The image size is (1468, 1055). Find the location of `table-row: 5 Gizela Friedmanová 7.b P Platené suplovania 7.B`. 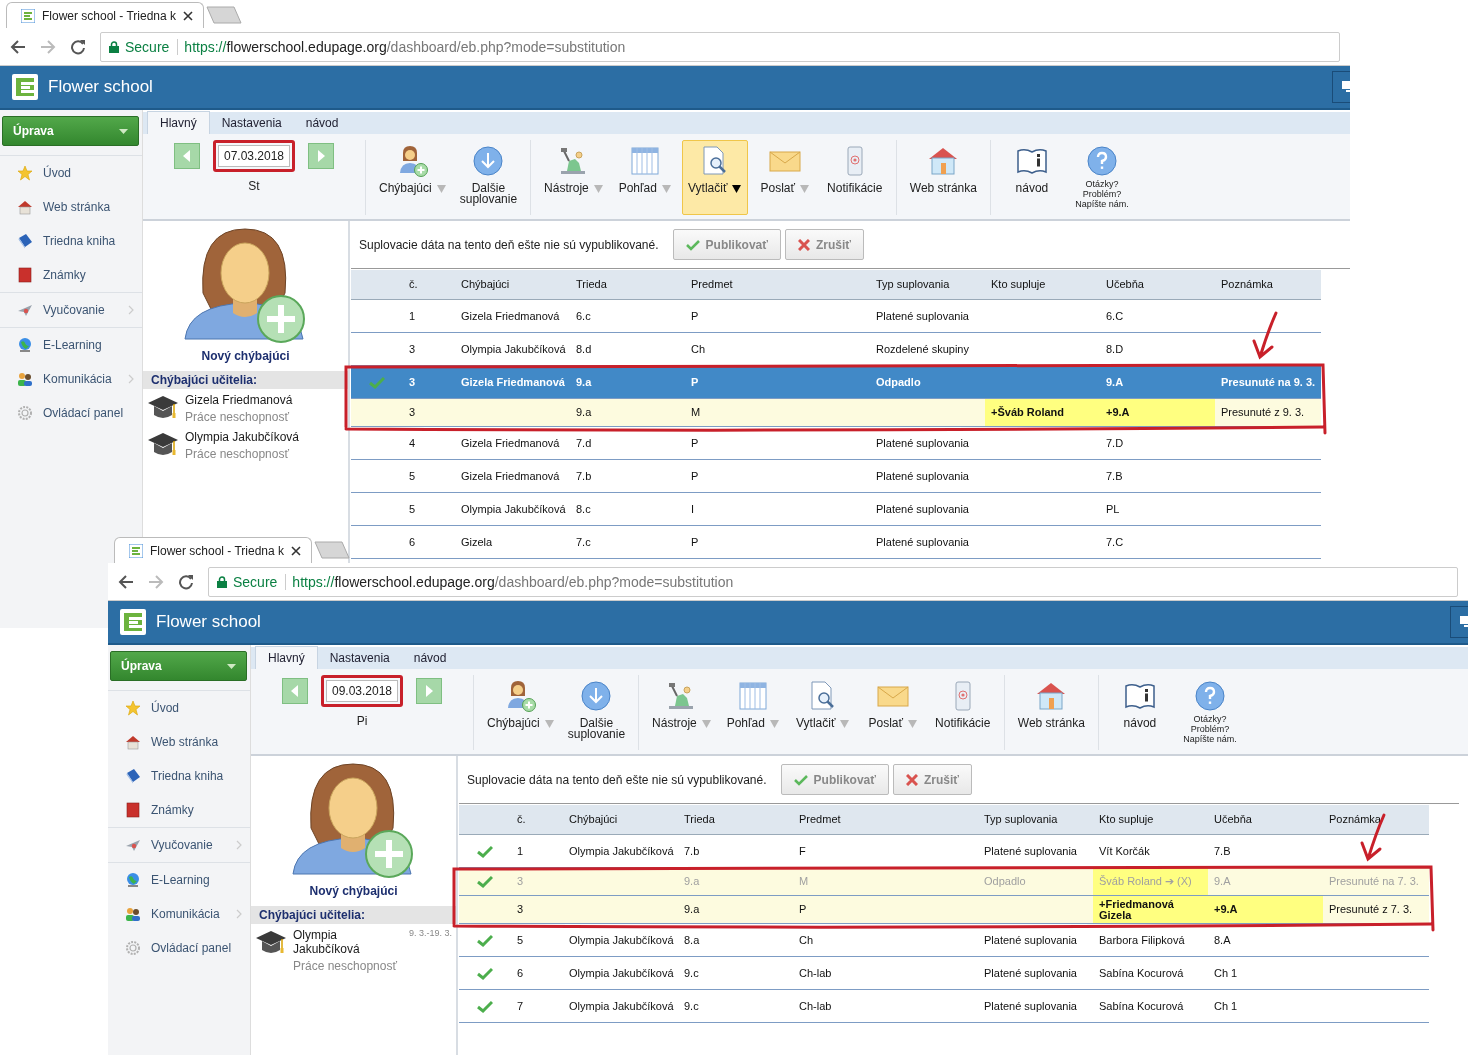

table-row: 5 Gizela Friedmanová 7.b P Platené suplovania 7.B is located at coordinates (836, 476).